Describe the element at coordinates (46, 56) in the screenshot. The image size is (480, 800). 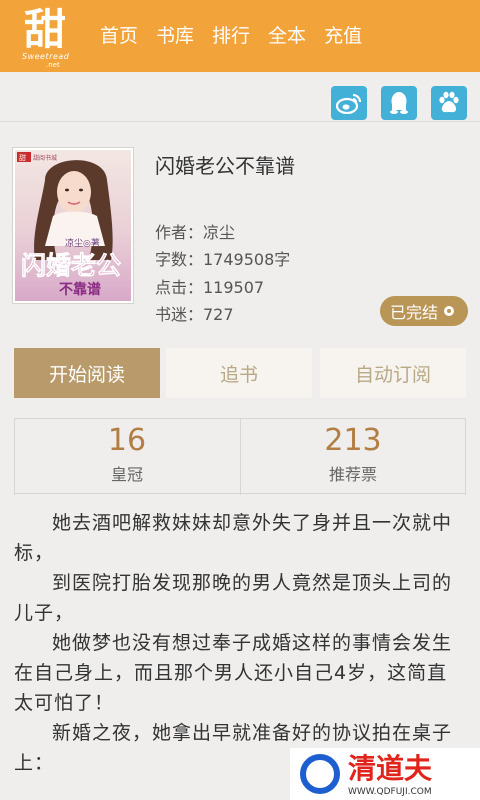
I see `logo-subtitle: Sweetread` at that location.